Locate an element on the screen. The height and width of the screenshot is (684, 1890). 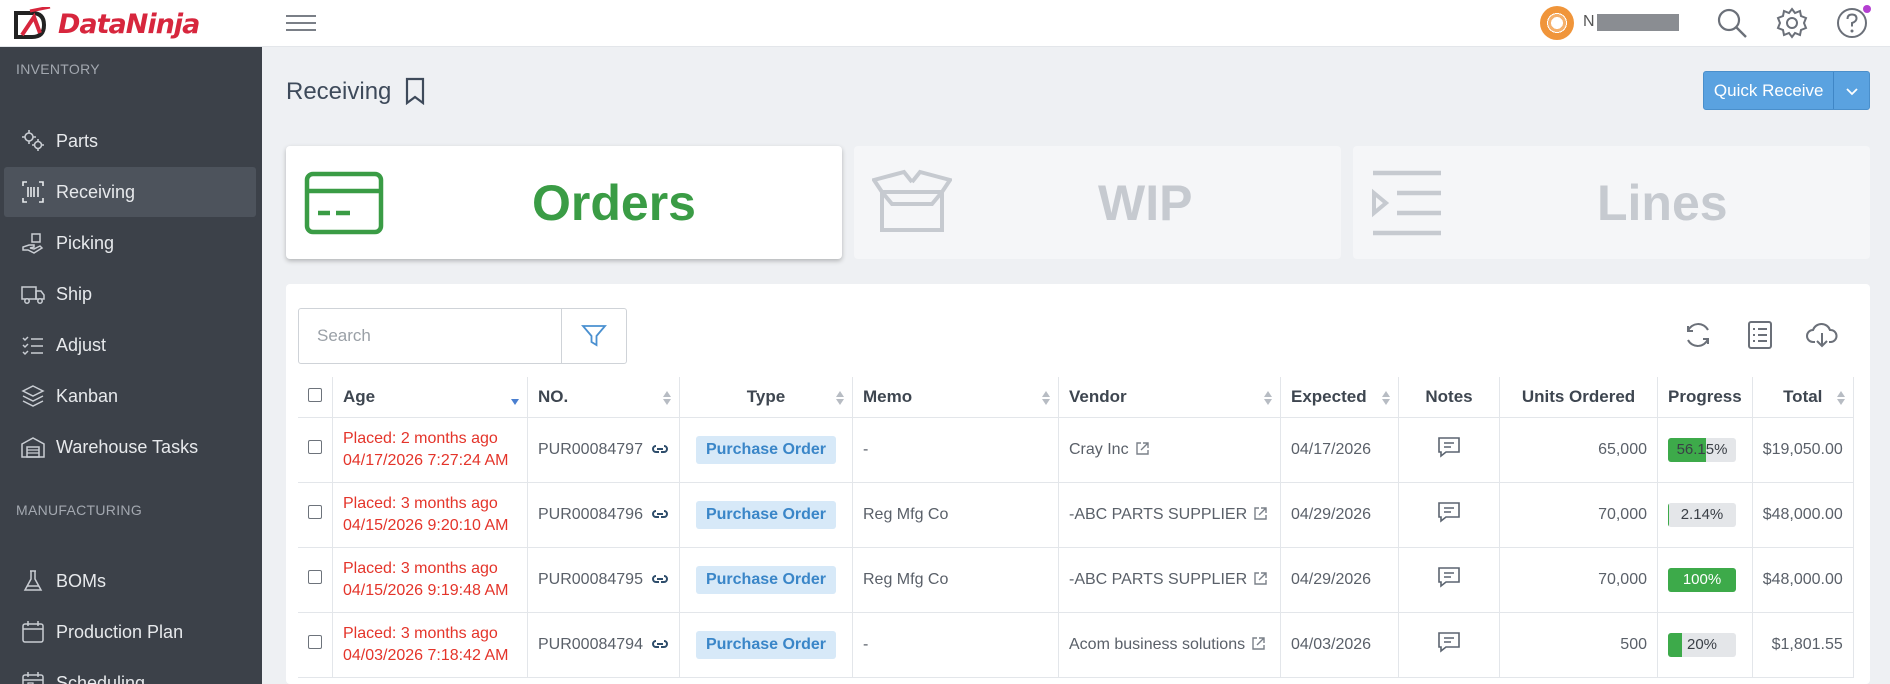
order-number-cell: PUR00084794 is located at coordinates (603, 645).